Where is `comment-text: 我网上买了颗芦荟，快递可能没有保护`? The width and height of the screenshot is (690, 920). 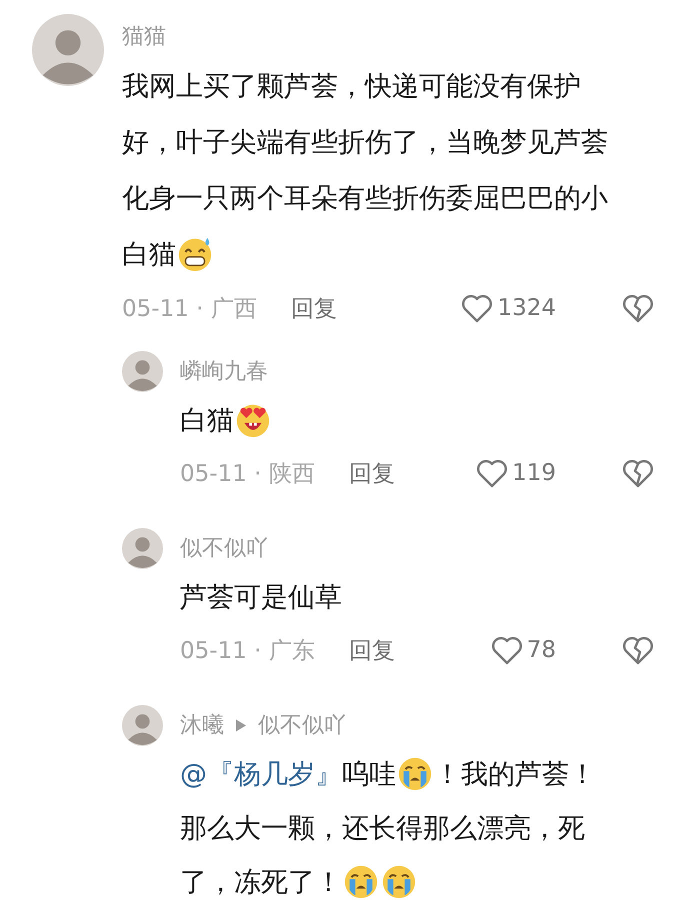 comment-text: 我网上买了颗芦荟，快递可能没有保护 is located at coordinates (351, 87).